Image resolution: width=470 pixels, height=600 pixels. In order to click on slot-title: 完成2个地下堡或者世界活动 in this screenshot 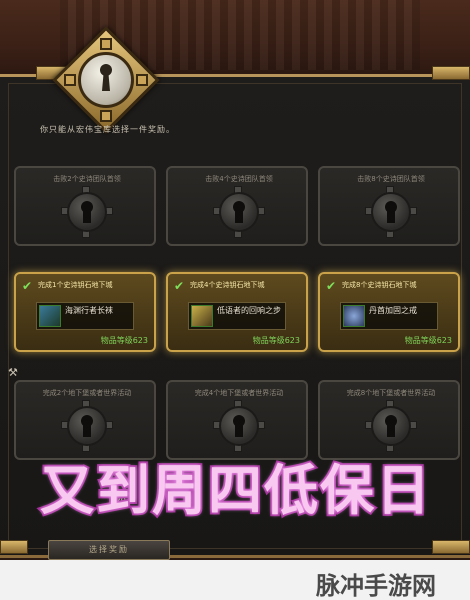, I will do `click(87, 393)`.